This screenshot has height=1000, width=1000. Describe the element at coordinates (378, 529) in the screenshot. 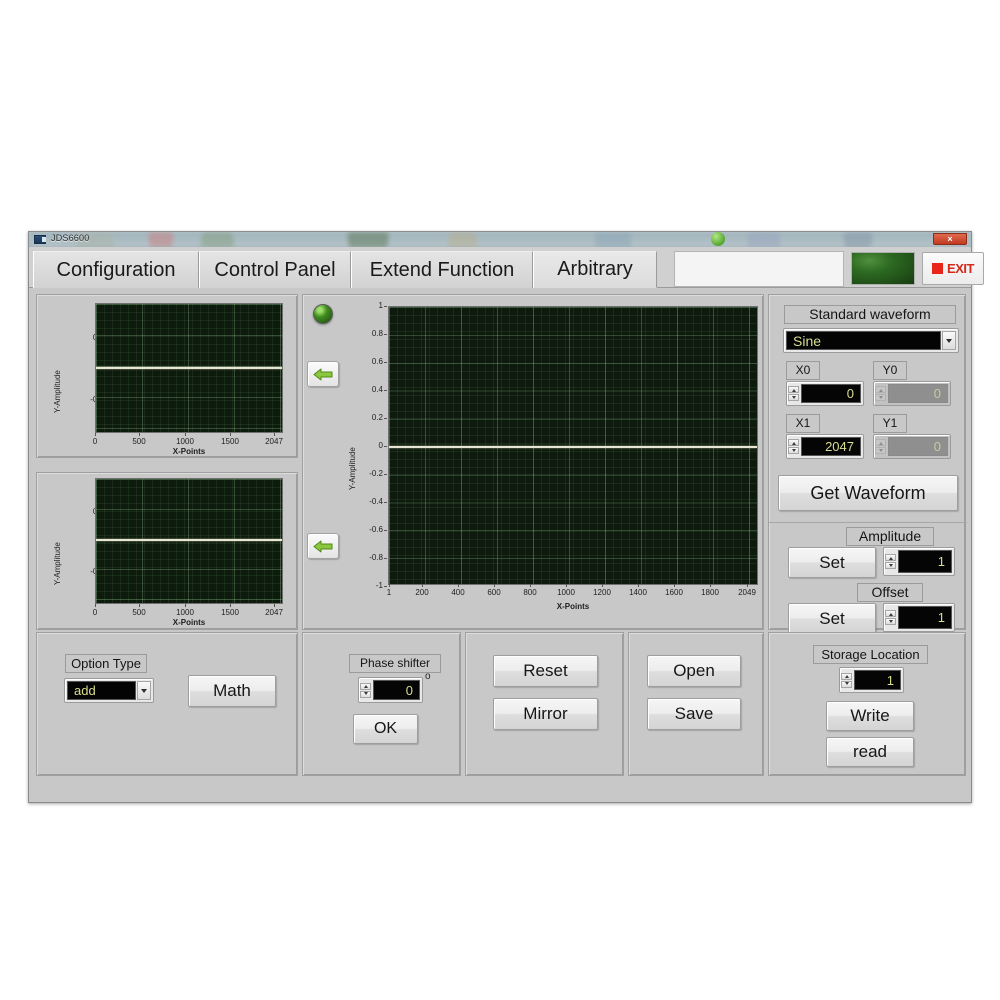

I see `y-tick: -0.6` at that location.